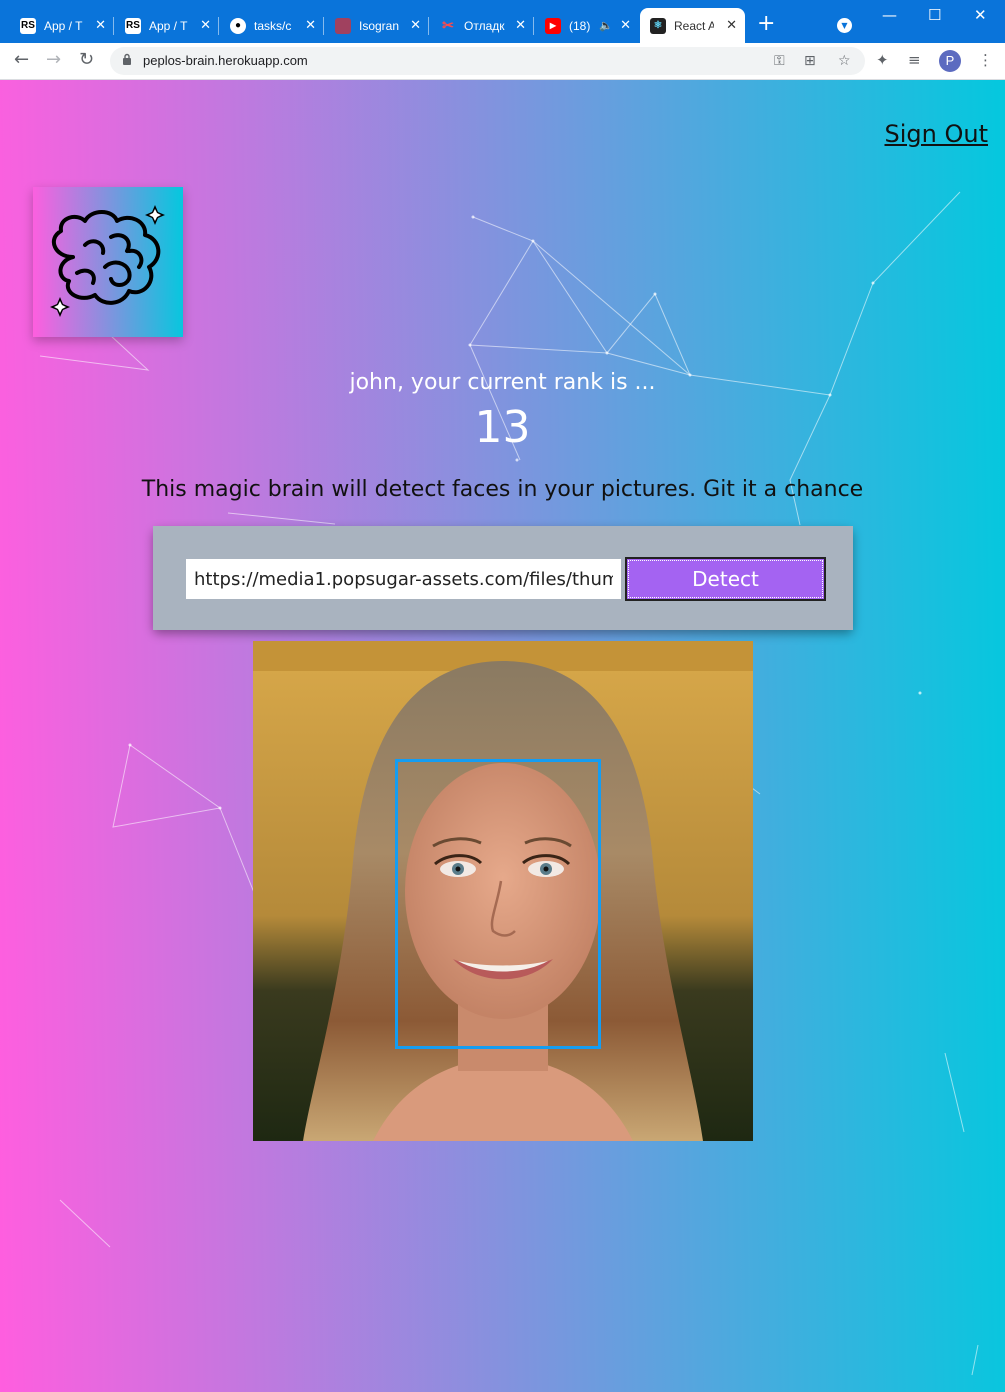  Describe the element at coordinates (844, 61) in the screenshot. I see `bookmark-star-icon: ☆` at that location.